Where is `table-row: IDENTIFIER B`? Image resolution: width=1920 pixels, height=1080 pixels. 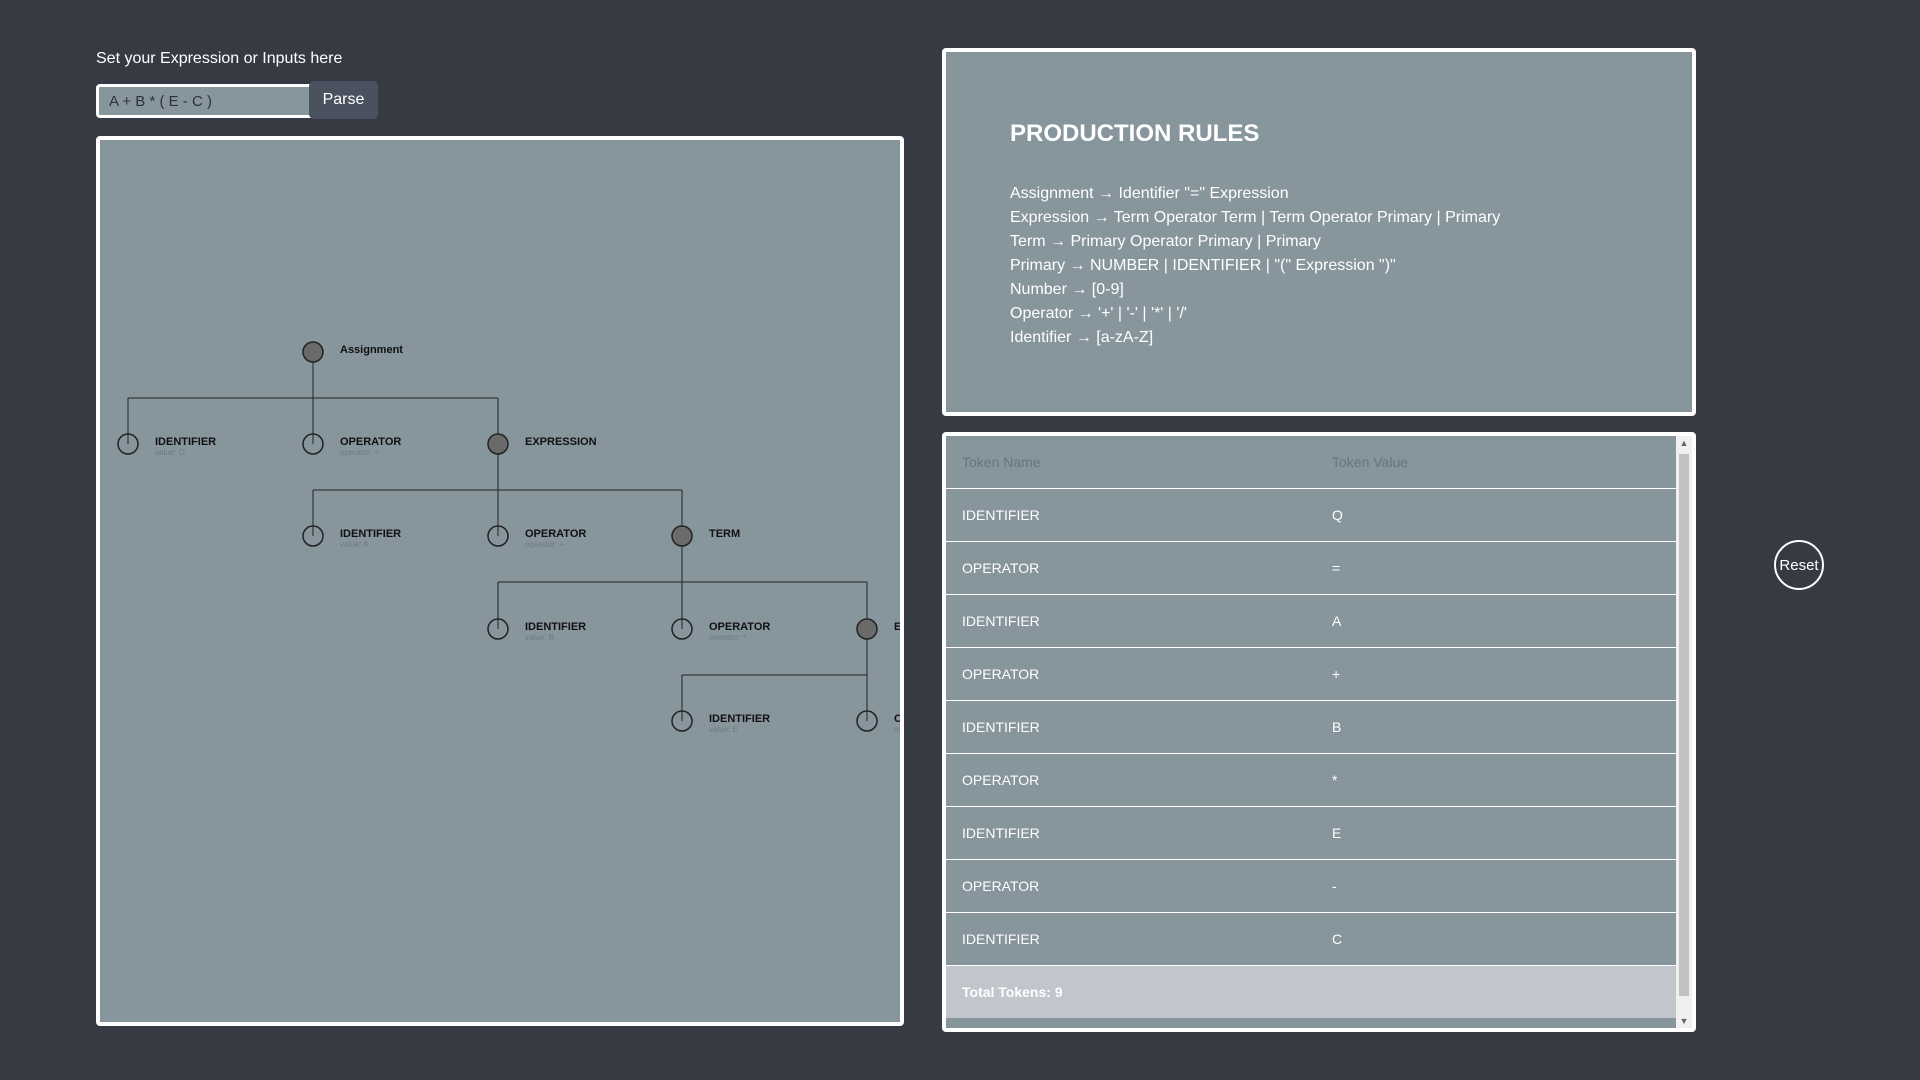 table-row: IDENTIFIER B is located at coordinates (1311, 727).